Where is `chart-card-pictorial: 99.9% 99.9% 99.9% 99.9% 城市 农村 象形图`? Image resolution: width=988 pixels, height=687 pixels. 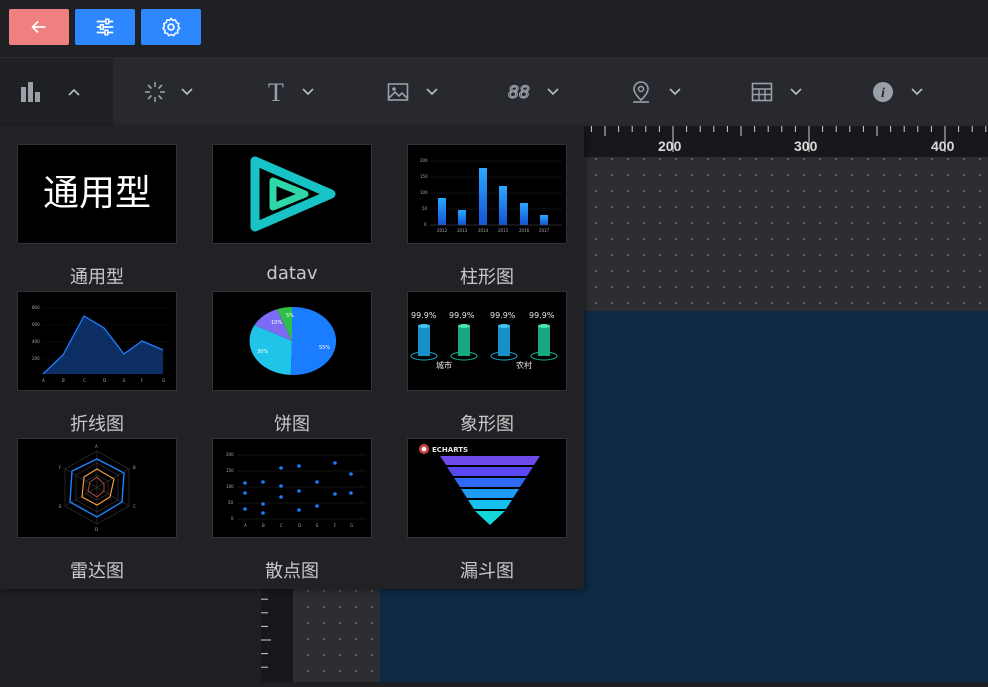
chart-card-pictorial: 99.9% 99.9% 99.9% 99.9% 城市 农村 象形图 is located at coordinates (487, 363).